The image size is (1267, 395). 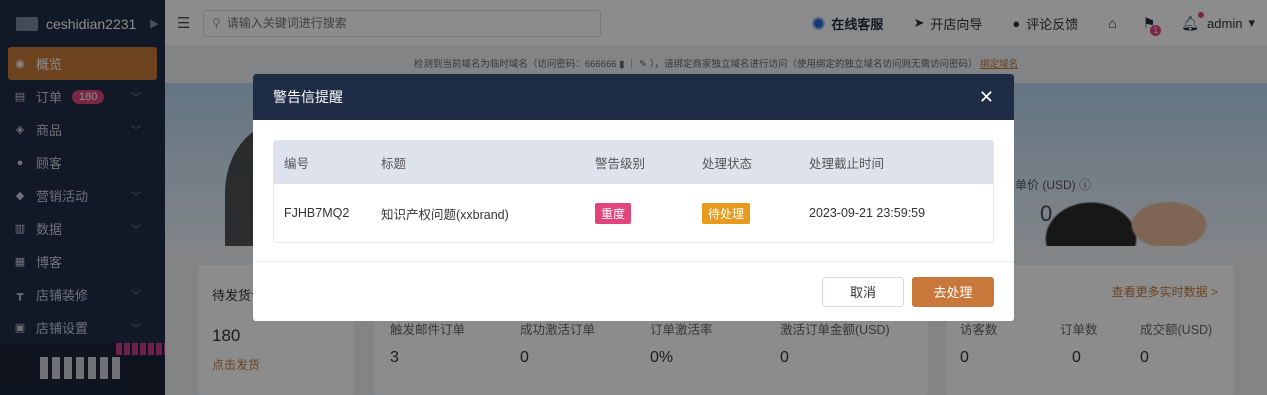 What do you see at coordinates (648, 213) in the screenshot?
I see `warning-level-tag-cell: 重度` at bounding box center [648, 213].